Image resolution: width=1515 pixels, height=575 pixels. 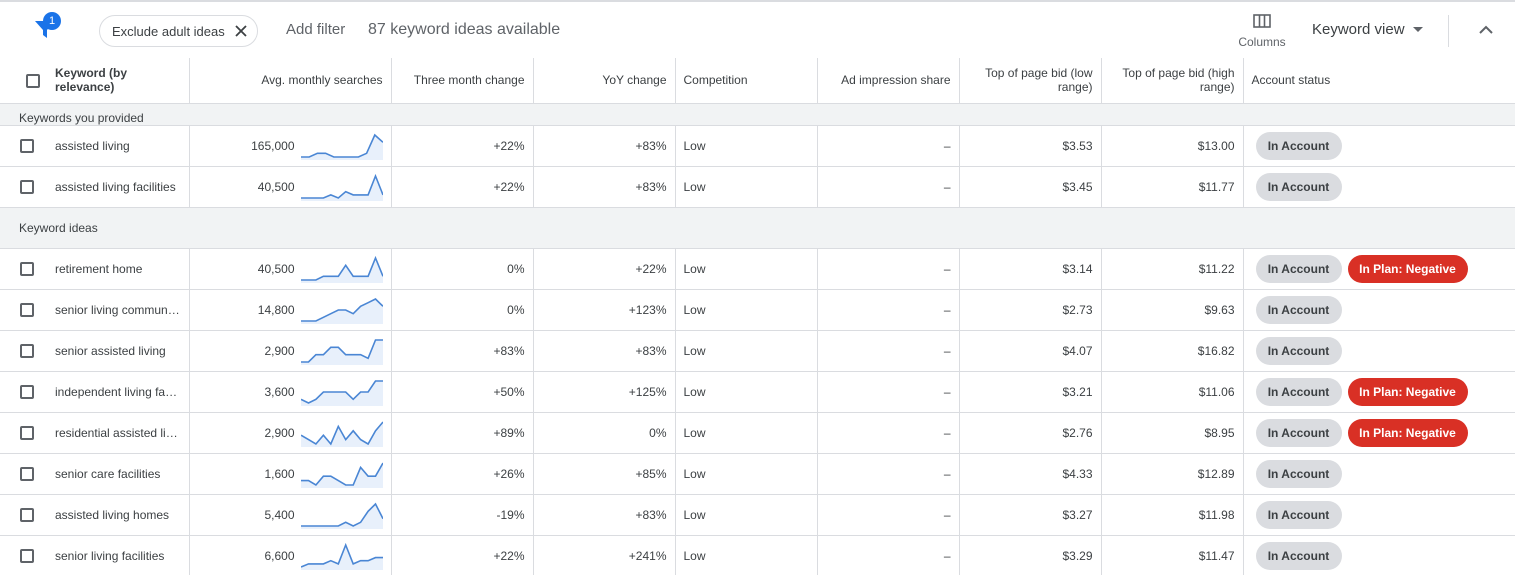 I want to click on header-avg-monthly-searches: Avg. monthly searches, so click(x=290, y=81).